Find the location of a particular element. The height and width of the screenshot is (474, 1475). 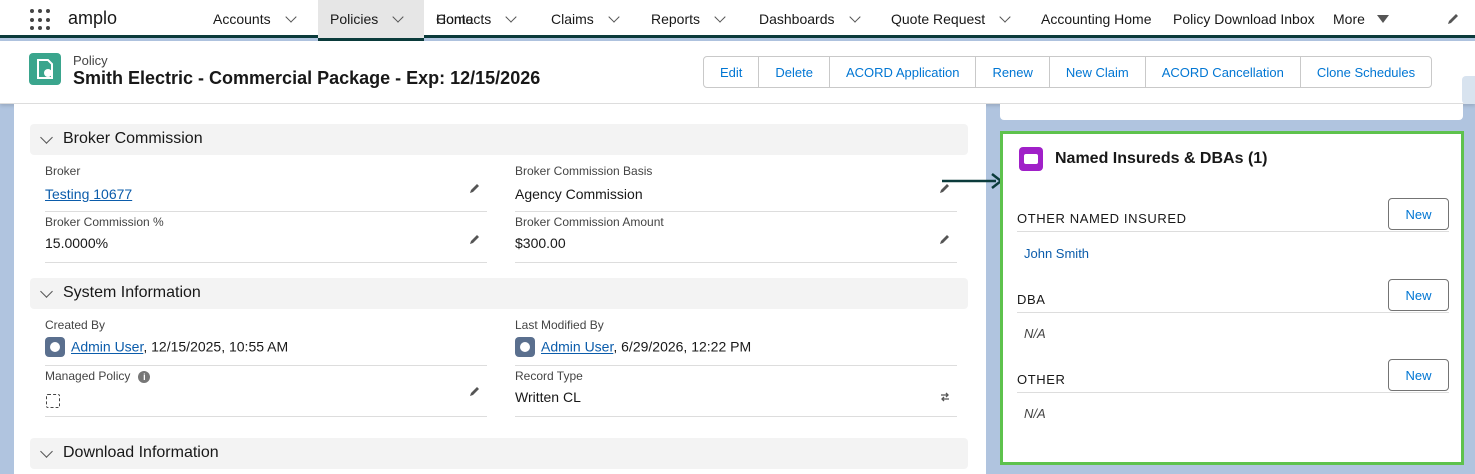

nav-item-contacts: Contacts is located at coordinates (476, 19).